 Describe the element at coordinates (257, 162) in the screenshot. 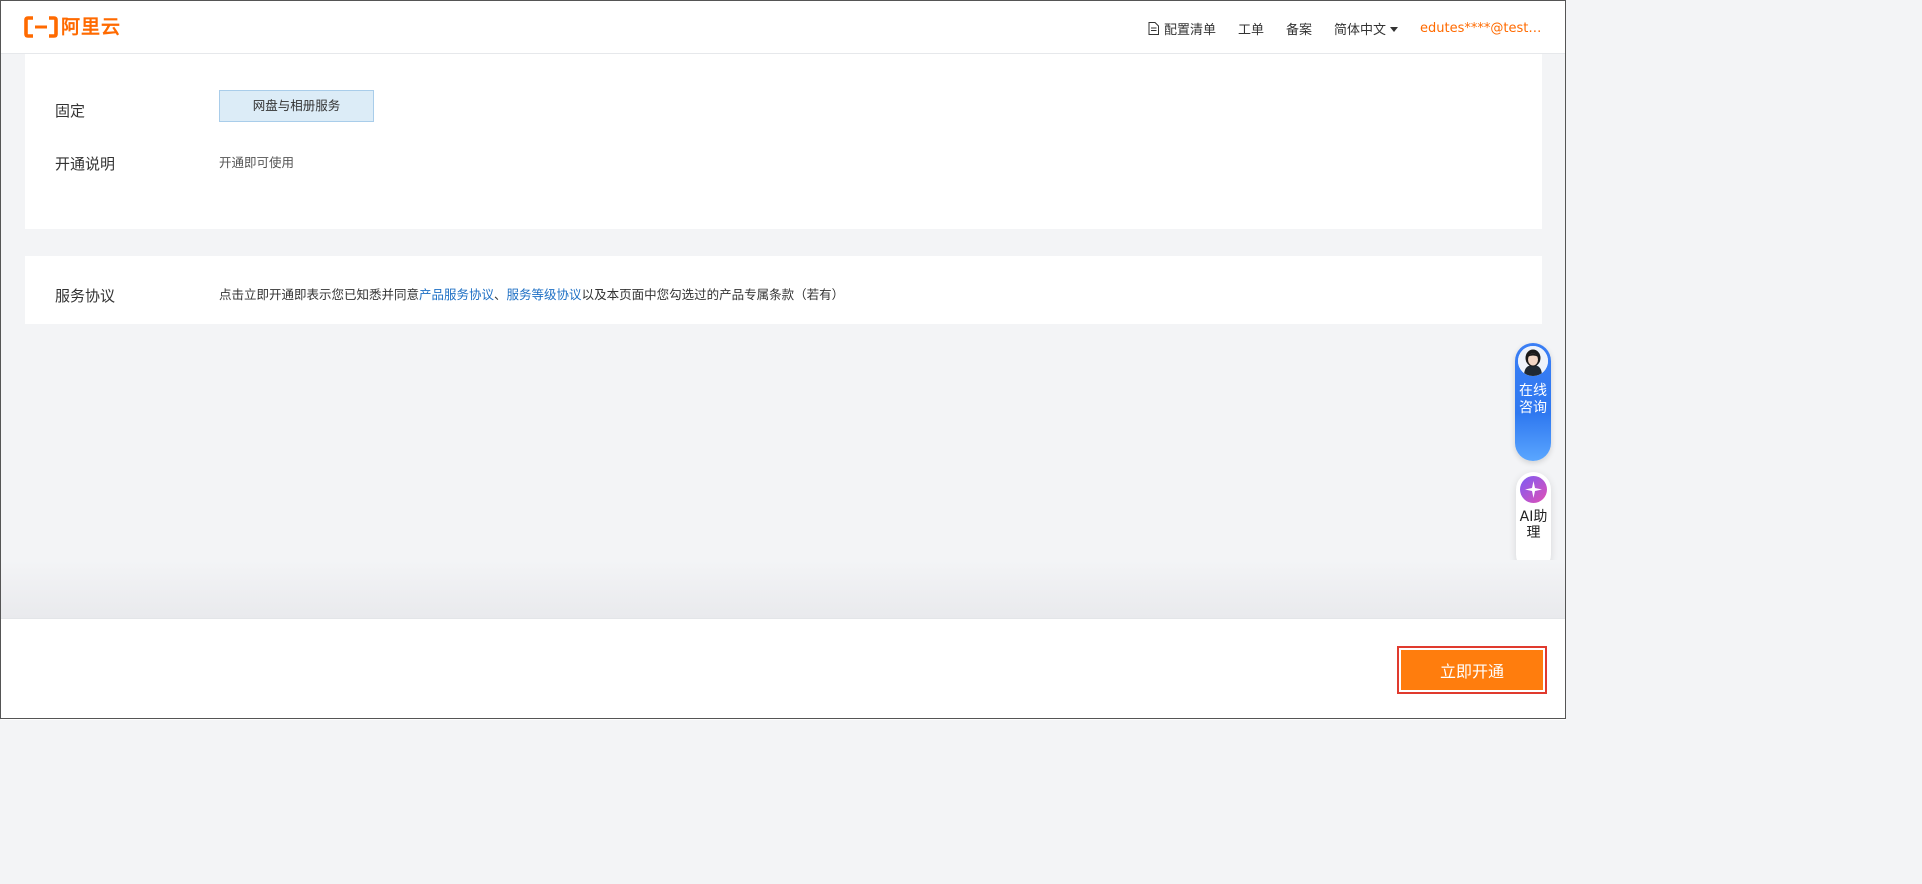

I see `activation-value: 开通即可使用` at that location.